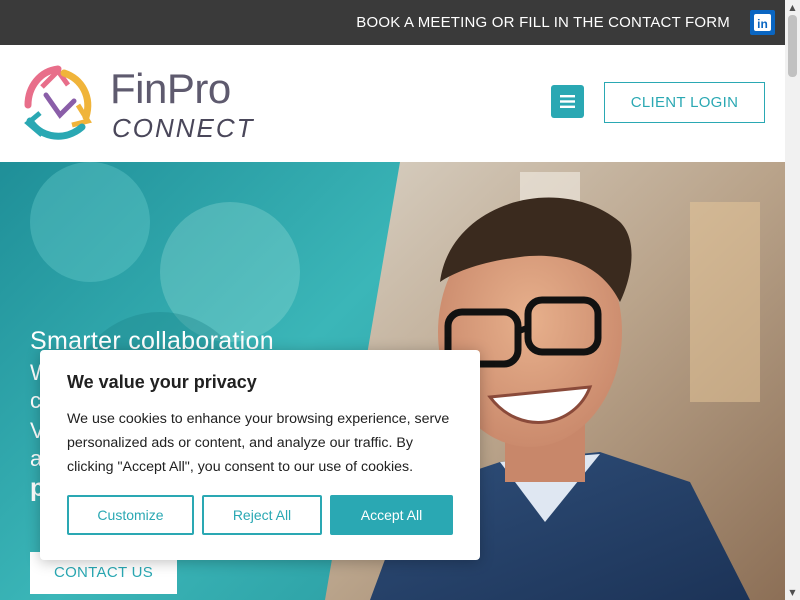  What do you see at coordinates (792, 300) in the screenshot?
I see `page-scrollbar: ▲ ▼` at bounding box center [792, 300].